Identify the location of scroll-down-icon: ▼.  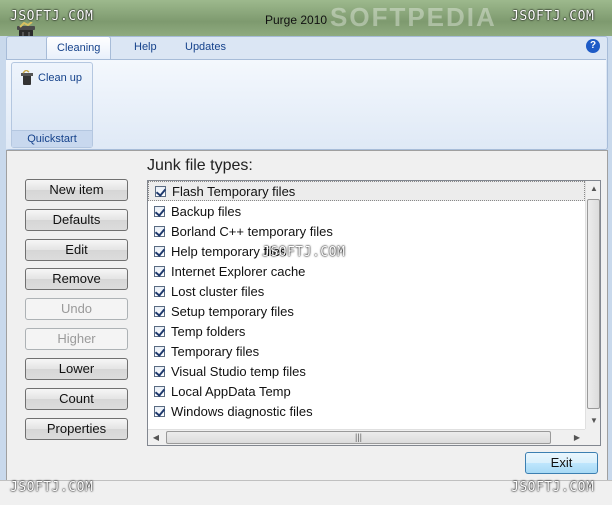
(593, 421).